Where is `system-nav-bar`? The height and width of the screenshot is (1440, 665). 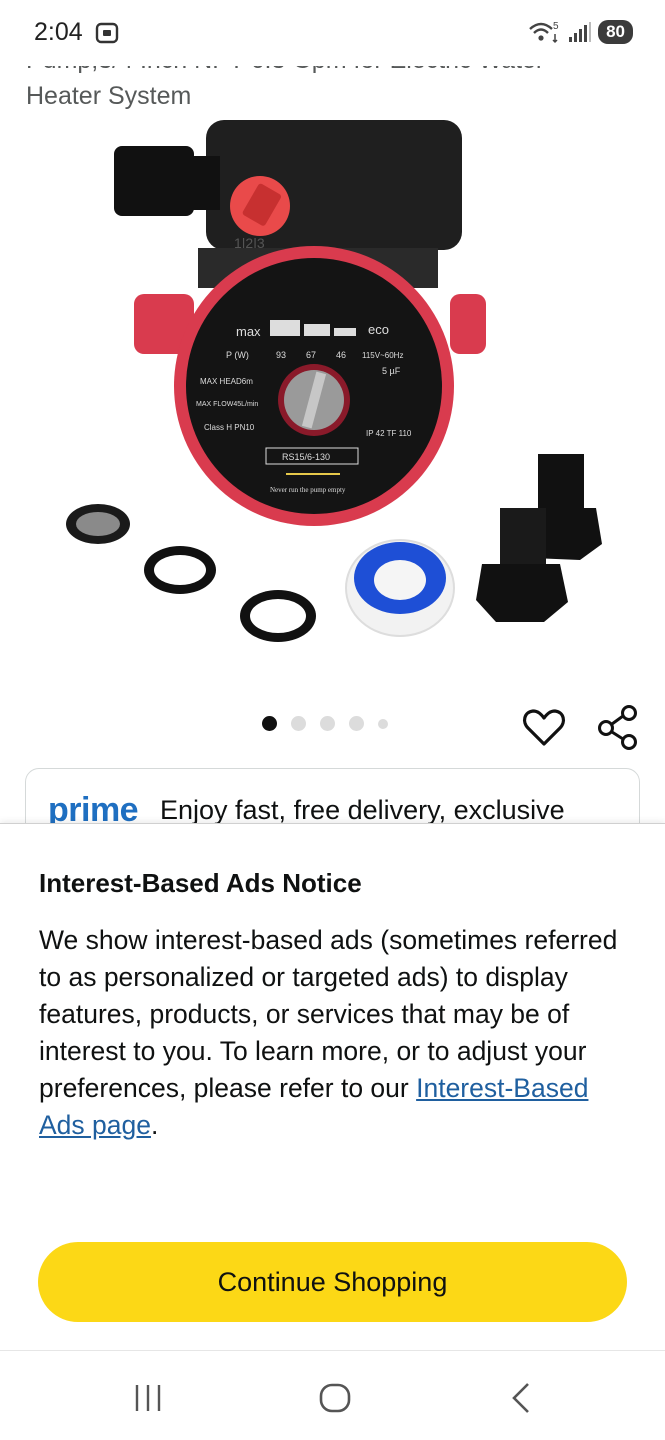
system-nav-bar is located at coordinates (332, 1395).